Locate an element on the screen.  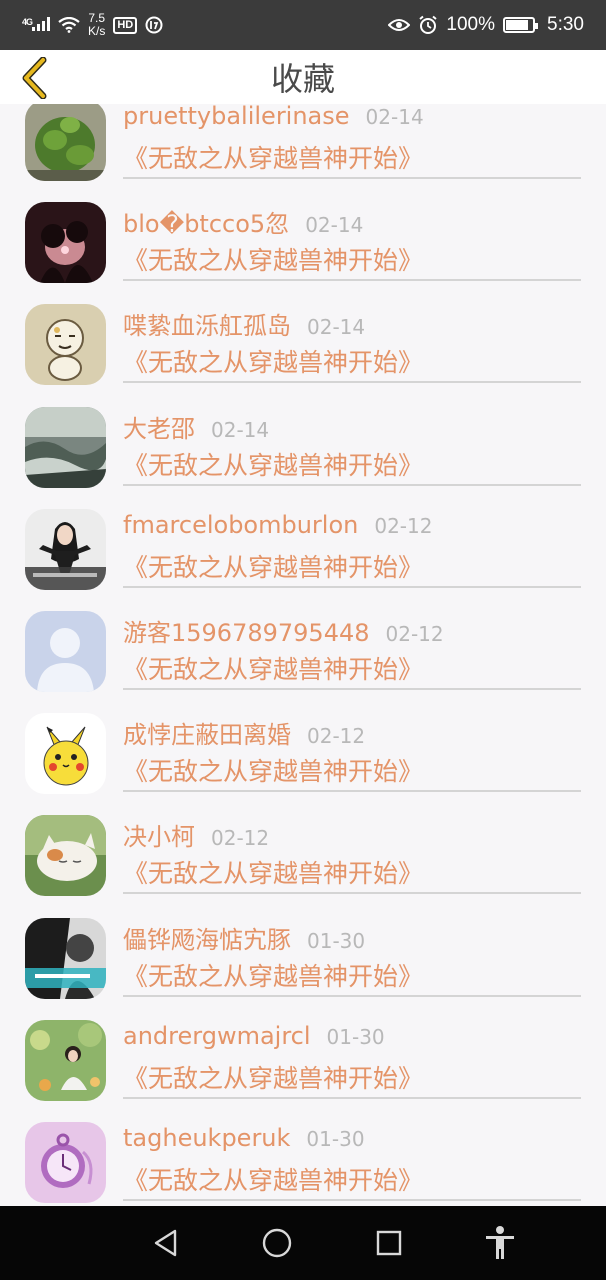
name-line: andrergwmajrcl 01-30 is located at coordinates (254, 1036).